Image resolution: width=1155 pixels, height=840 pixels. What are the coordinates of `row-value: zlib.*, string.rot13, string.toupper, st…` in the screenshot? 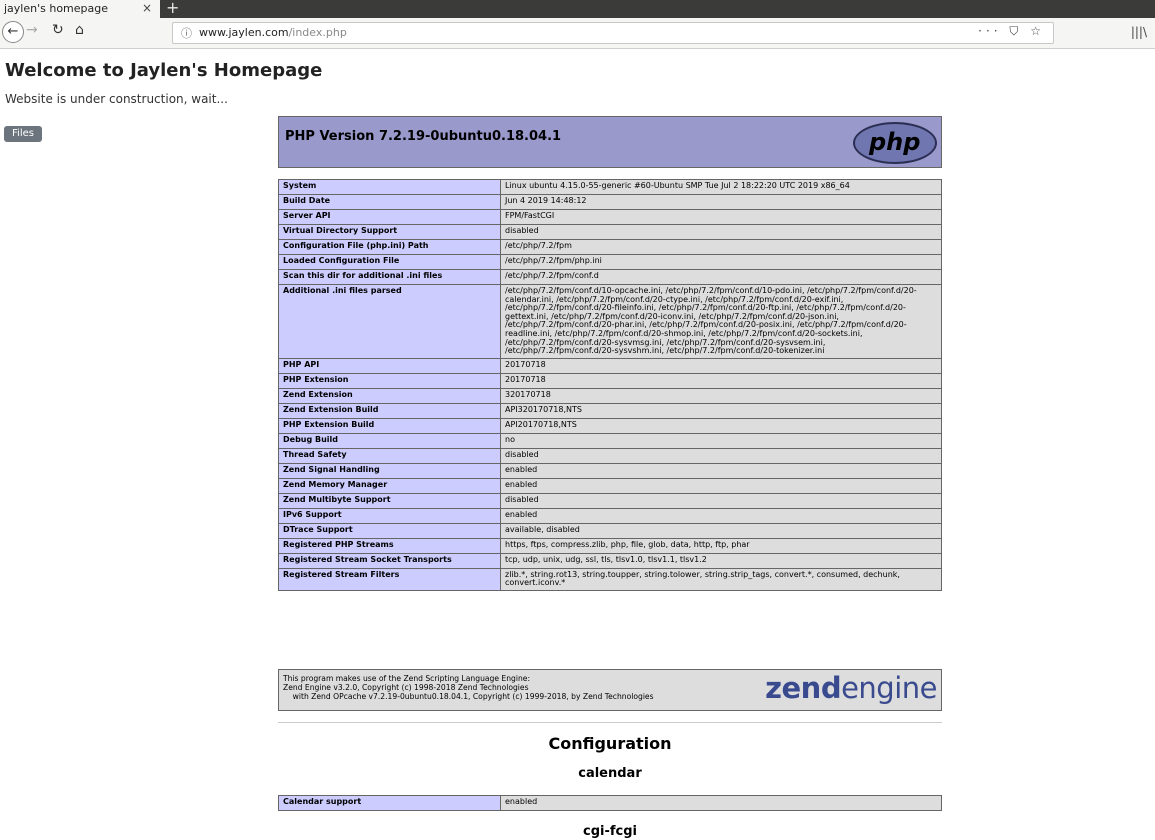 It's located at (721, 579).